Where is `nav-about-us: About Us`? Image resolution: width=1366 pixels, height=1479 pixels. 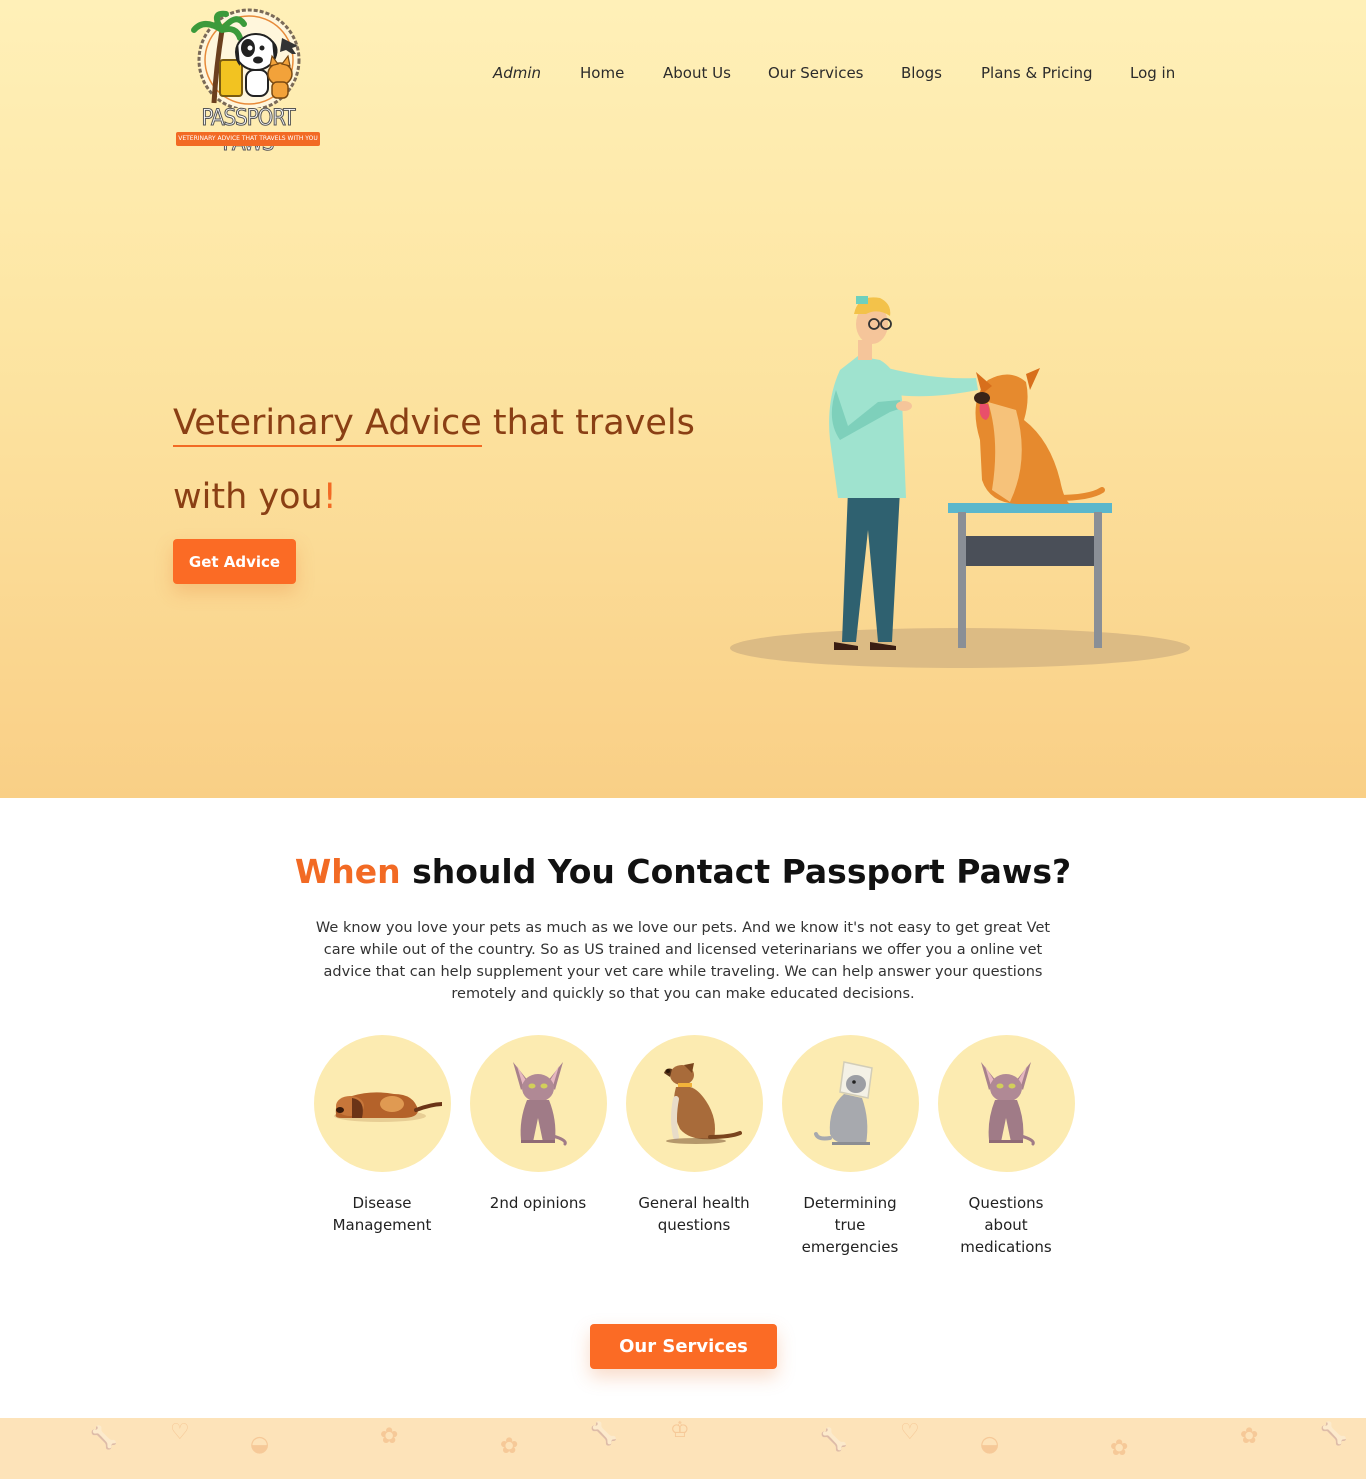
nav-about-us: About Us is located at coordinates (697, 73).